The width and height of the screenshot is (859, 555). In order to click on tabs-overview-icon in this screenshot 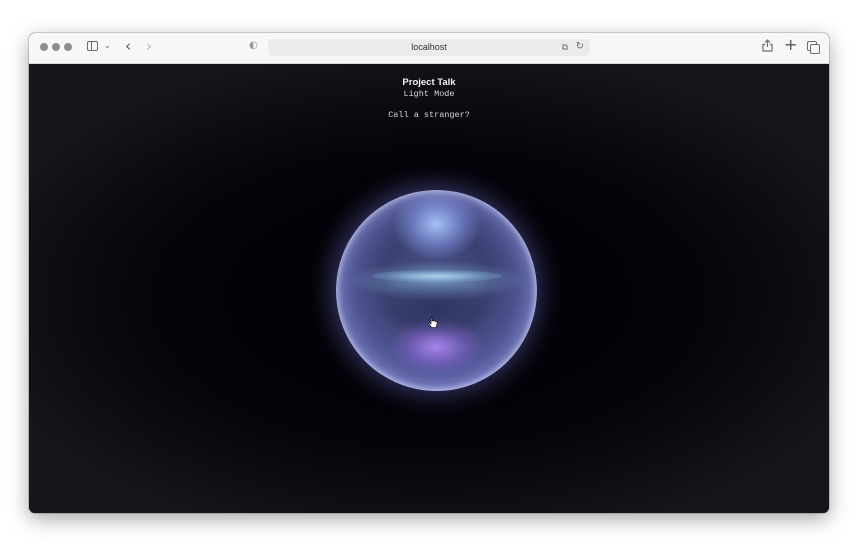, I will do `click(813, 47)`.